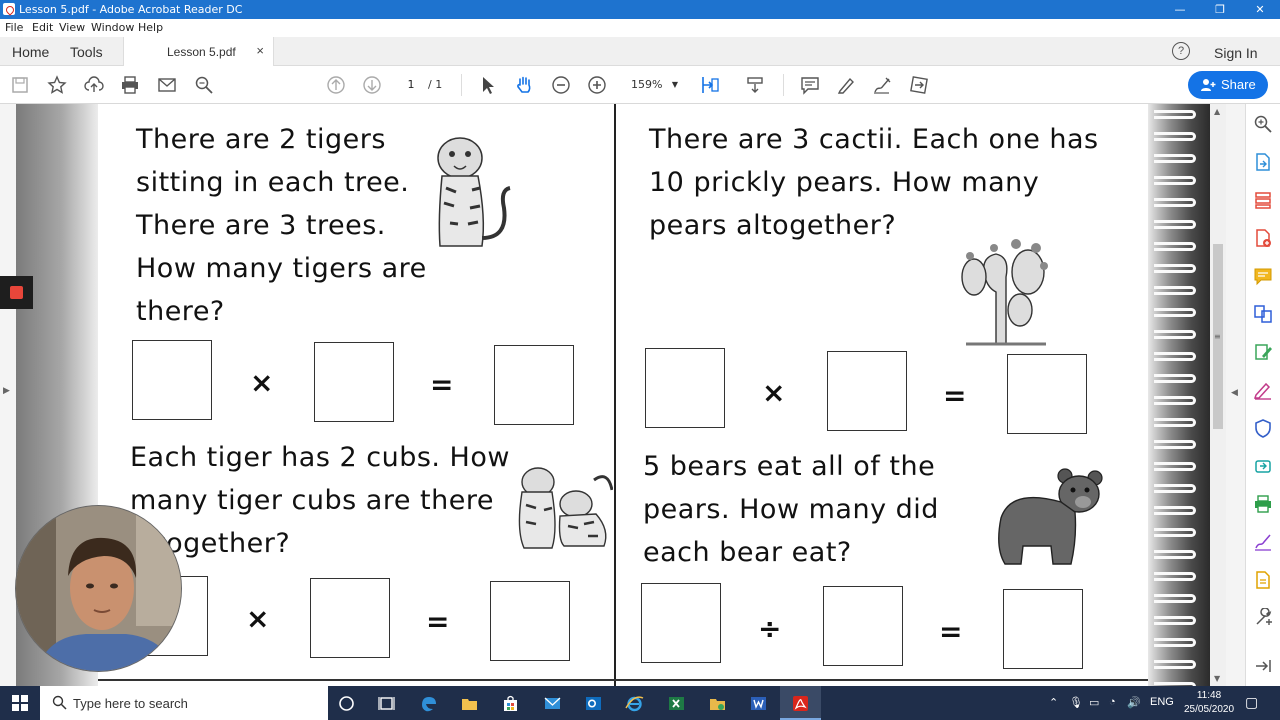 The image size is (1280, 720). I want to click on sign-icon, so click(882, 85).